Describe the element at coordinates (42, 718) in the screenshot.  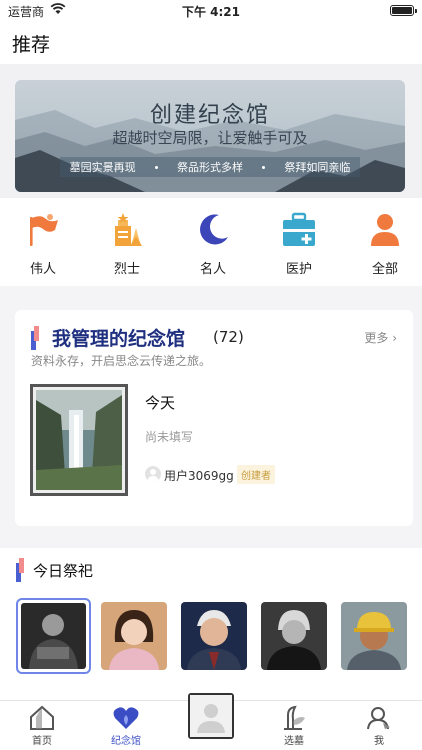
I see `home-icon` at that location.